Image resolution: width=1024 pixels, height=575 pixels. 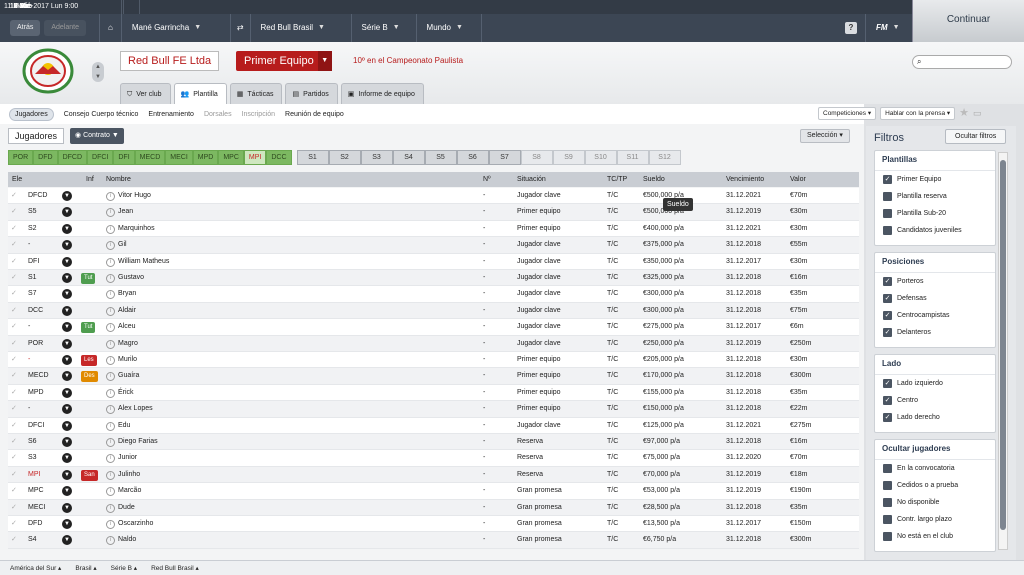 I want to click on cell-name: Érick, so click(x=126, y=393).